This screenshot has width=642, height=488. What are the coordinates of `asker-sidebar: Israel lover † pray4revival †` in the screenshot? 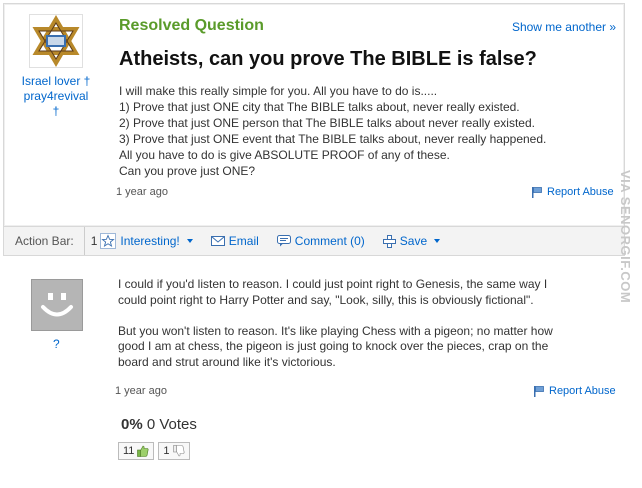 It's located at (56, 66).